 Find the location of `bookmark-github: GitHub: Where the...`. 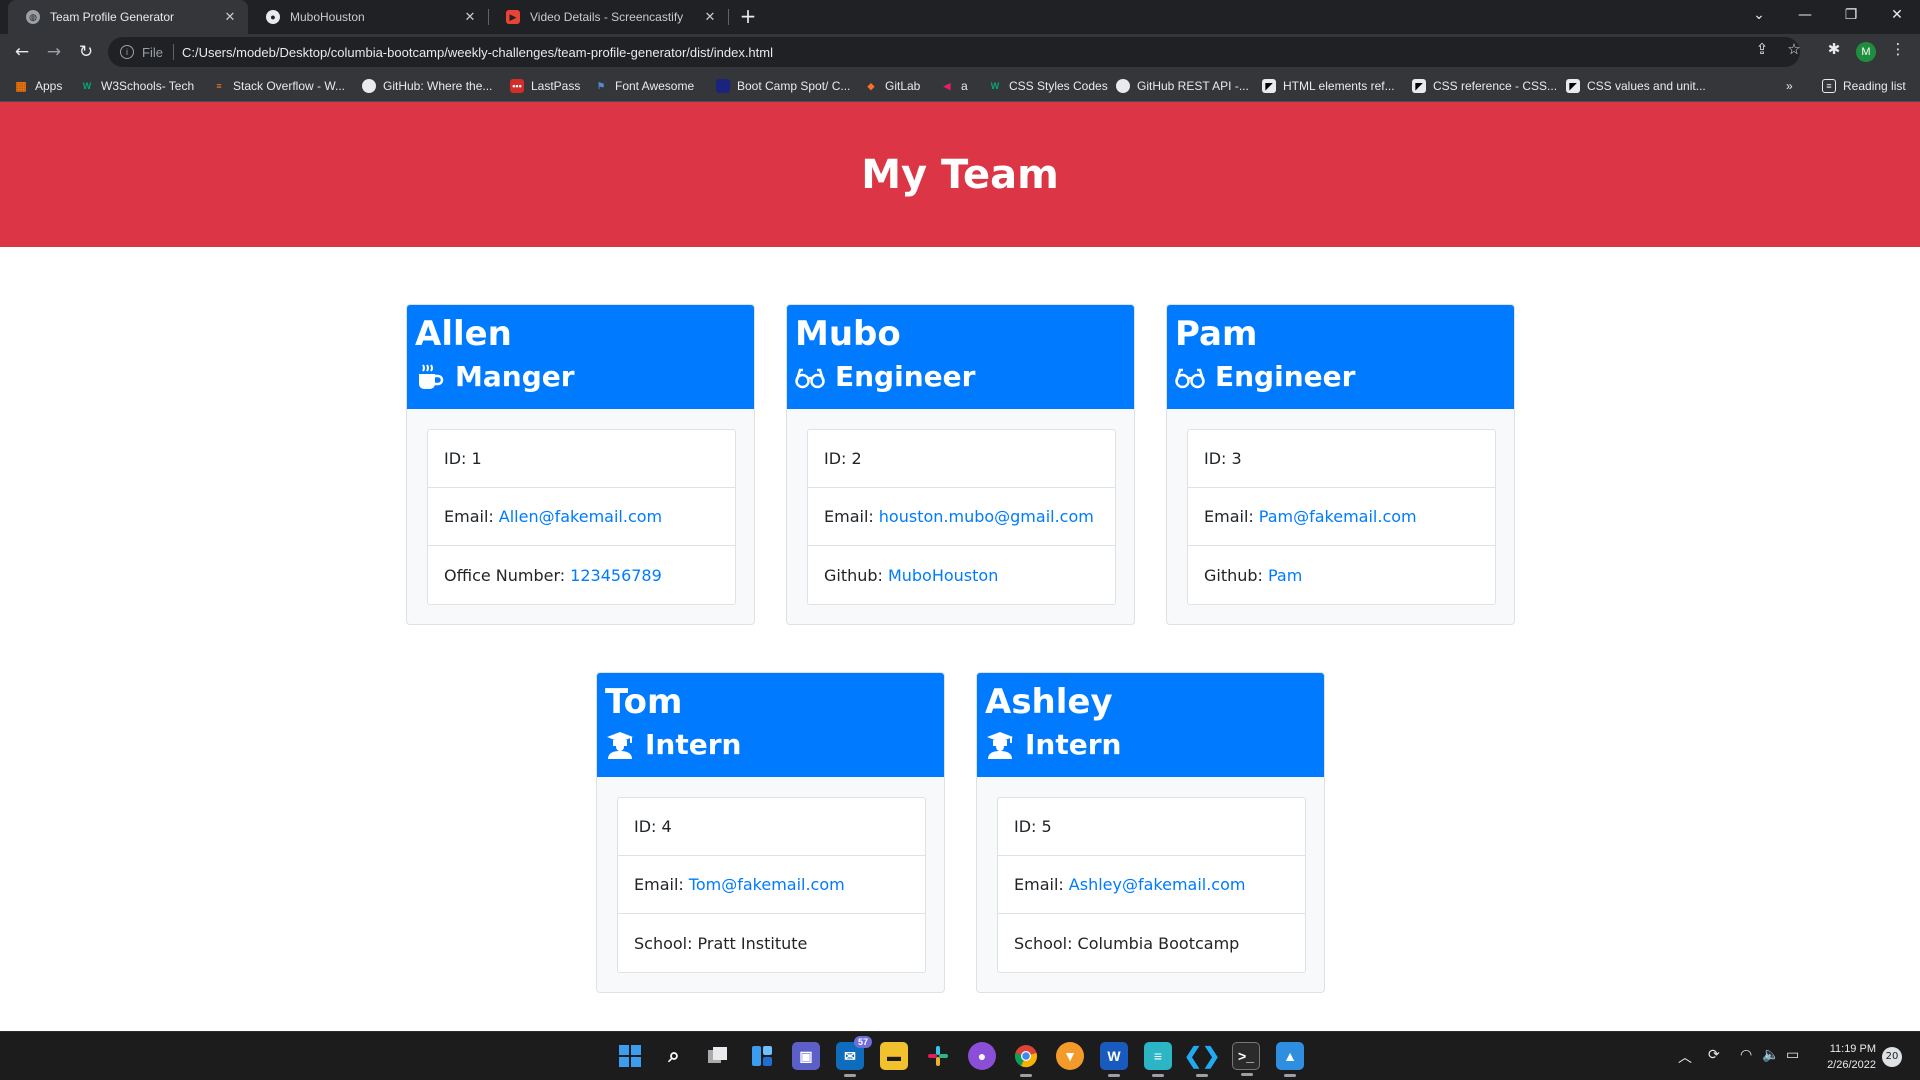

bookmark-github: GitHub: Where the... is located at coordinates (427, 86).